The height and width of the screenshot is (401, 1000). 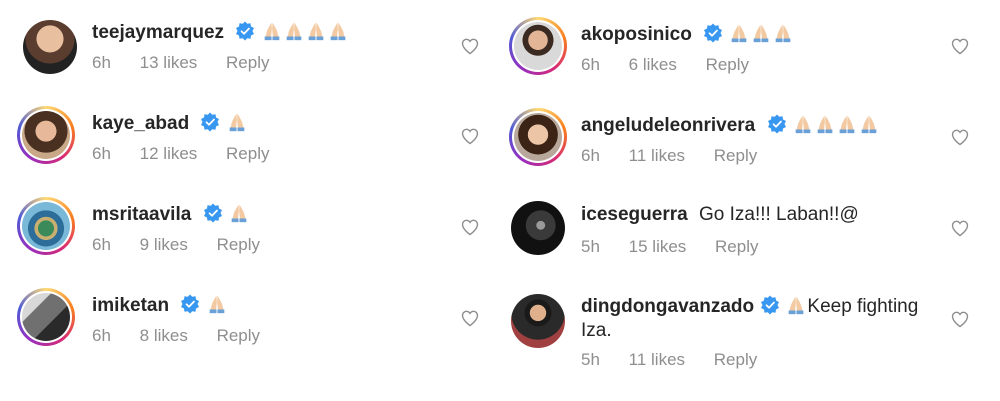 What do you see at coordinates (658, 246) in the screenshot?
I see `comment-likes: 15 likes` at bounding box center [658, 246].